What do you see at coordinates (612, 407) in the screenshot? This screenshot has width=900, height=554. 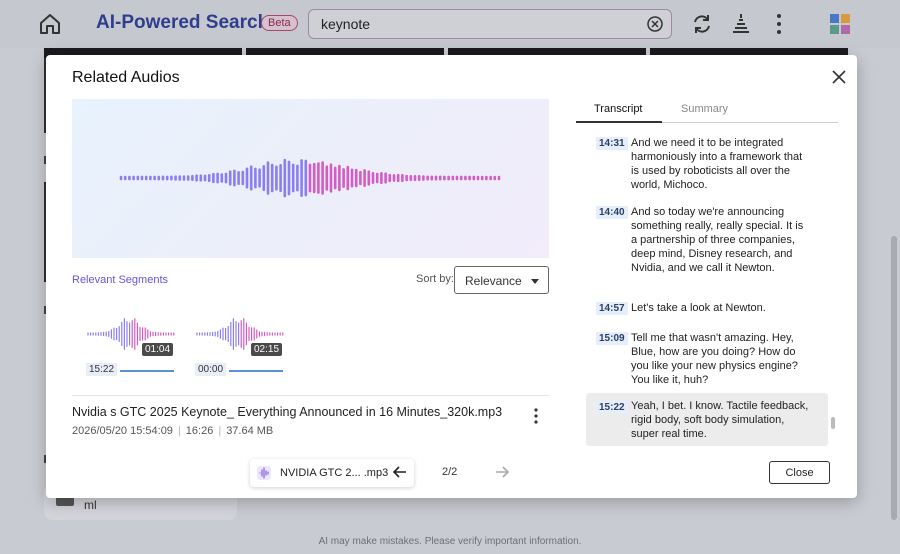 I see `transcript-timestamp: 15:22` at bounding box center [612, 407].